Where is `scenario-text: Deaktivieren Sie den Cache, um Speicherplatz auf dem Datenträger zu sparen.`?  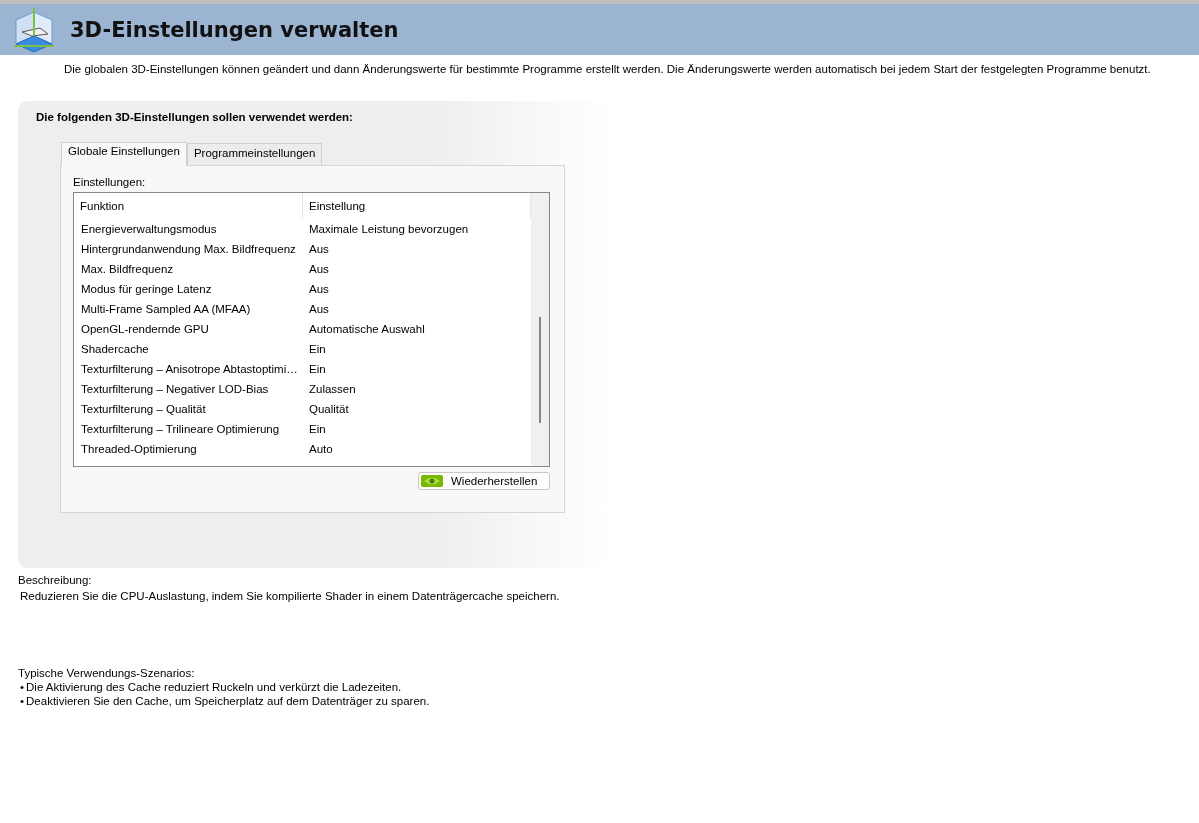
scenario-text: Deaktivieren Sie den Cache, um Speicherplatz auf dem Datenträger zu sparen. is located at coordinates (228, 701).